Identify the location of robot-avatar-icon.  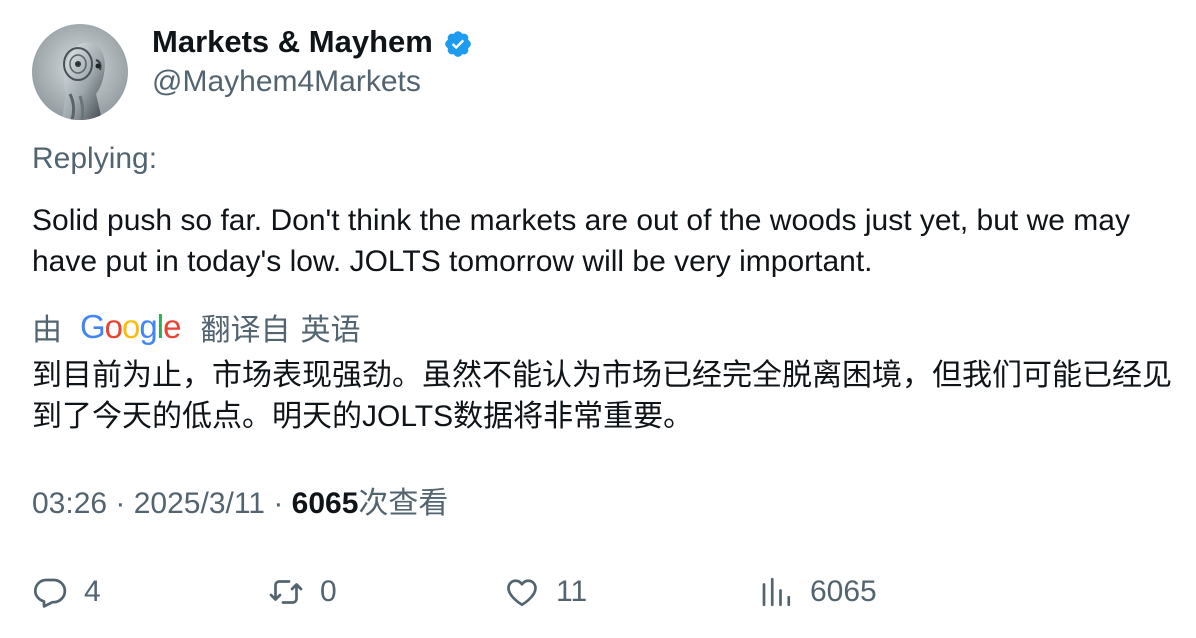
(80, 72).